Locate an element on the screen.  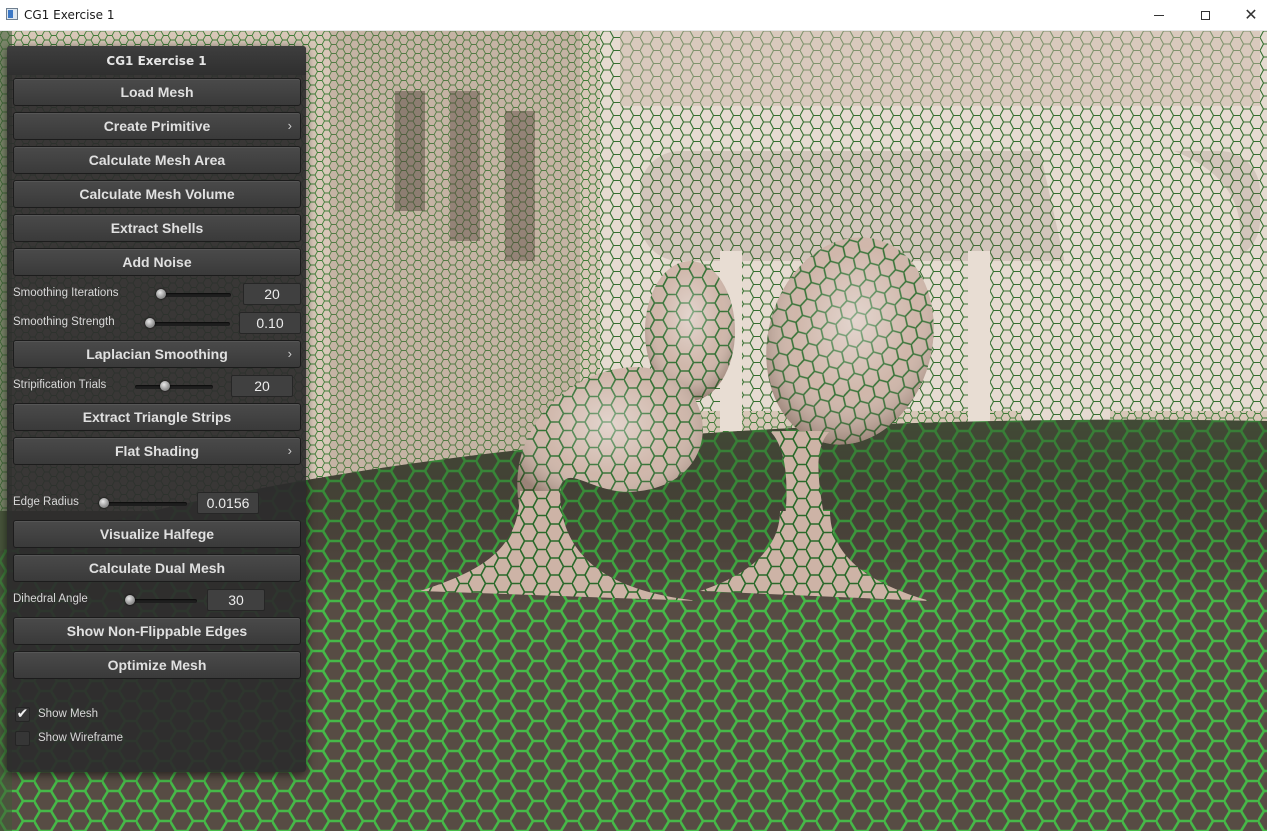
calculate-mesh-volume-button: Calculate Mesh Volume is located at coordinates (157, 194).